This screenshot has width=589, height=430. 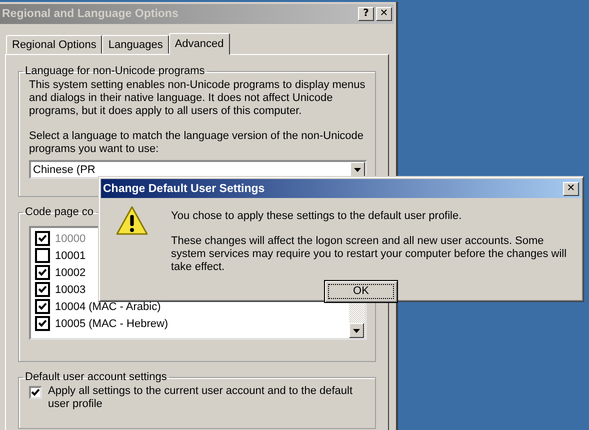 What do you see at coordinates (59, 212) in the screenshot?
I see `group-title: Code page co` at bounding box center [59, 212].